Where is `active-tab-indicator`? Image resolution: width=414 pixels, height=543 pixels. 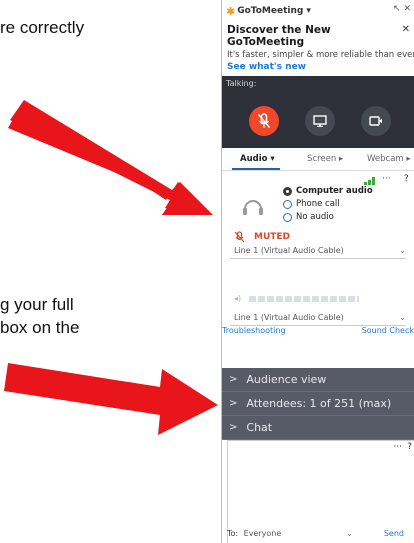
active-tab-indicator is located at coordinates (256, 169).